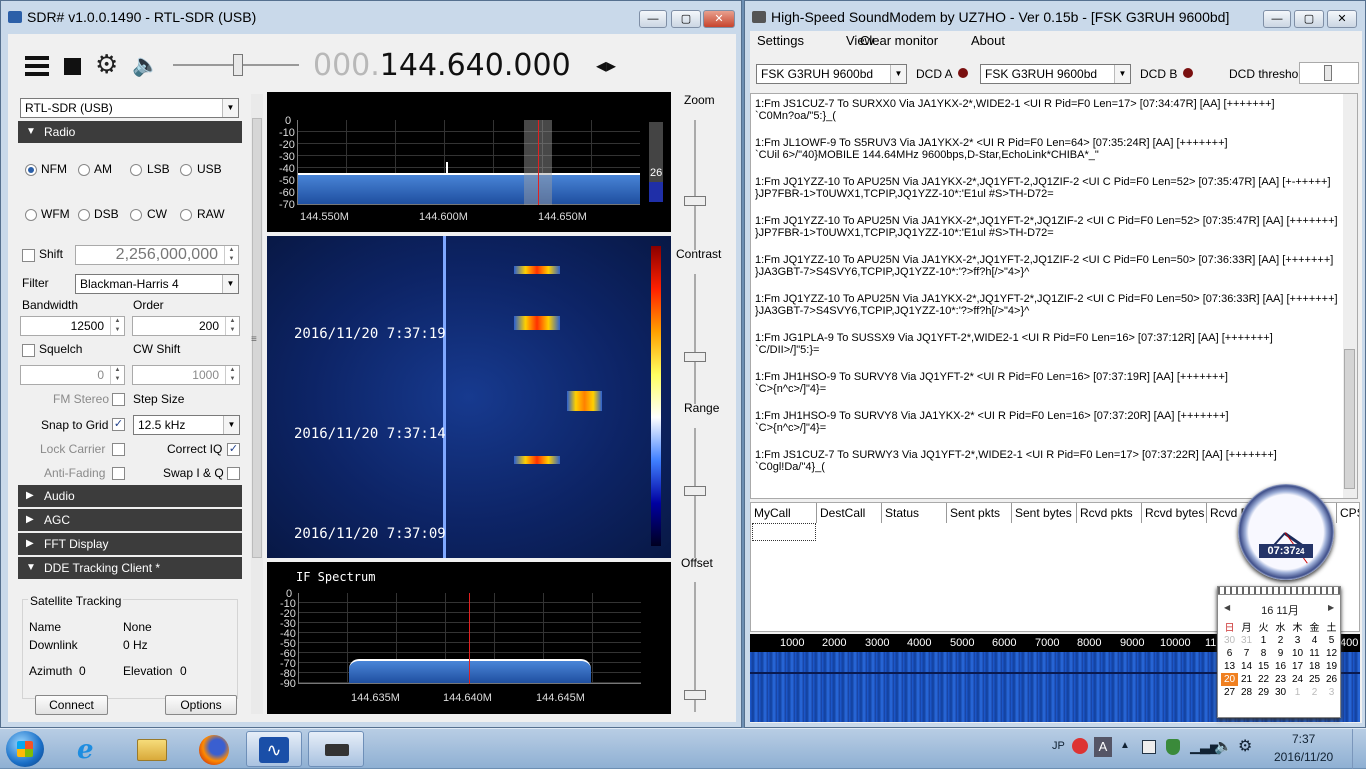 The width and height of the screenshot is (1366, 769). Describe the element at coordinates (254, 339) in the screenshot. I see `splitter-grip-icon: ≡` at that location.